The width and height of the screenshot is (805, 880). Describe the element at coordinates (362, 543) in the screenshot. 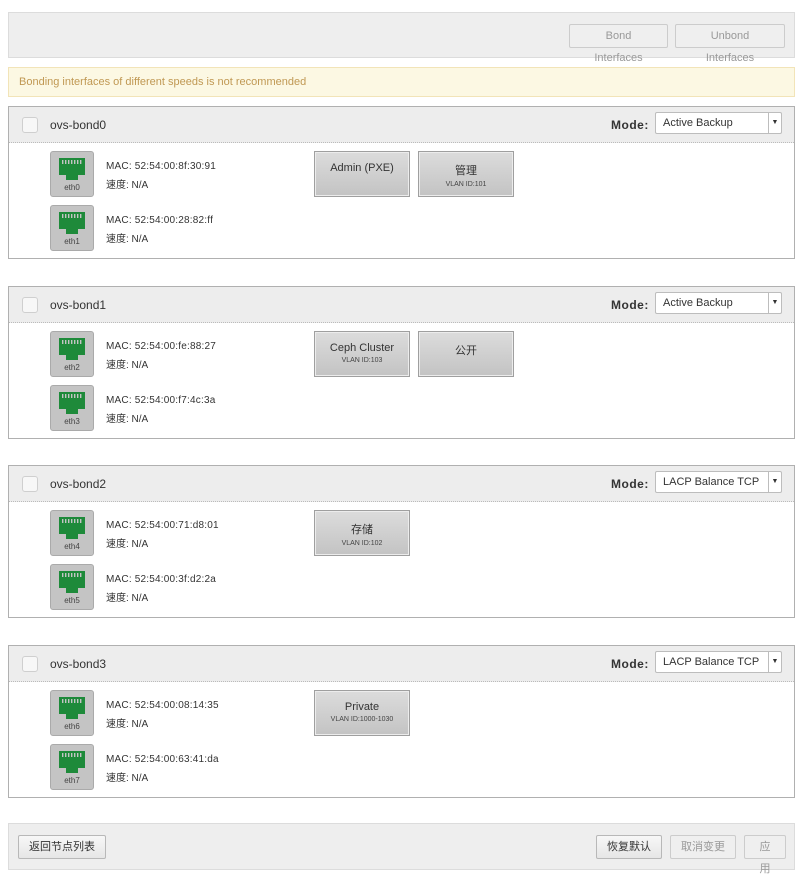

I see `network-vlan: VLAN ID:102` at that location.